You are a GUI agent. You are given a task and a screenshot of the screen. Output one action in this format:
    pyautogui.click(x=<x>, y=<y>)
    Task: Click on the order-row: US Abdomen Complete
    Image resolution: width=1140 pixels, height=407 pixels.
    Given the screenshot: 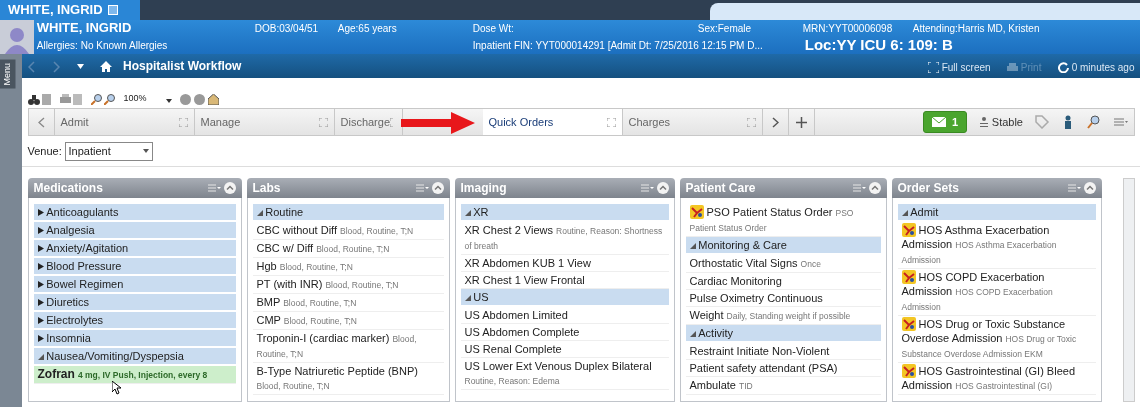 What is the action you would take?
    pyautogui.click(x=564, y=332)
    